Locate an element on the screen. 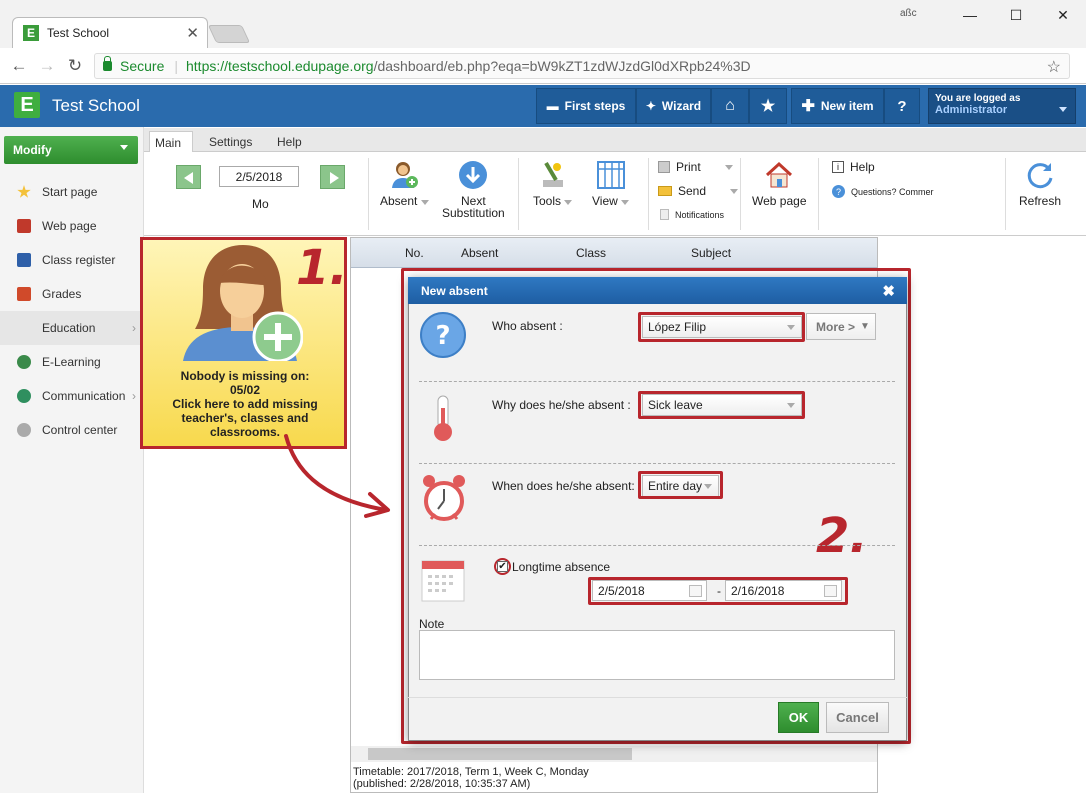  longtime-absence-label: Longtime absence is located at coordinates (561, 567).